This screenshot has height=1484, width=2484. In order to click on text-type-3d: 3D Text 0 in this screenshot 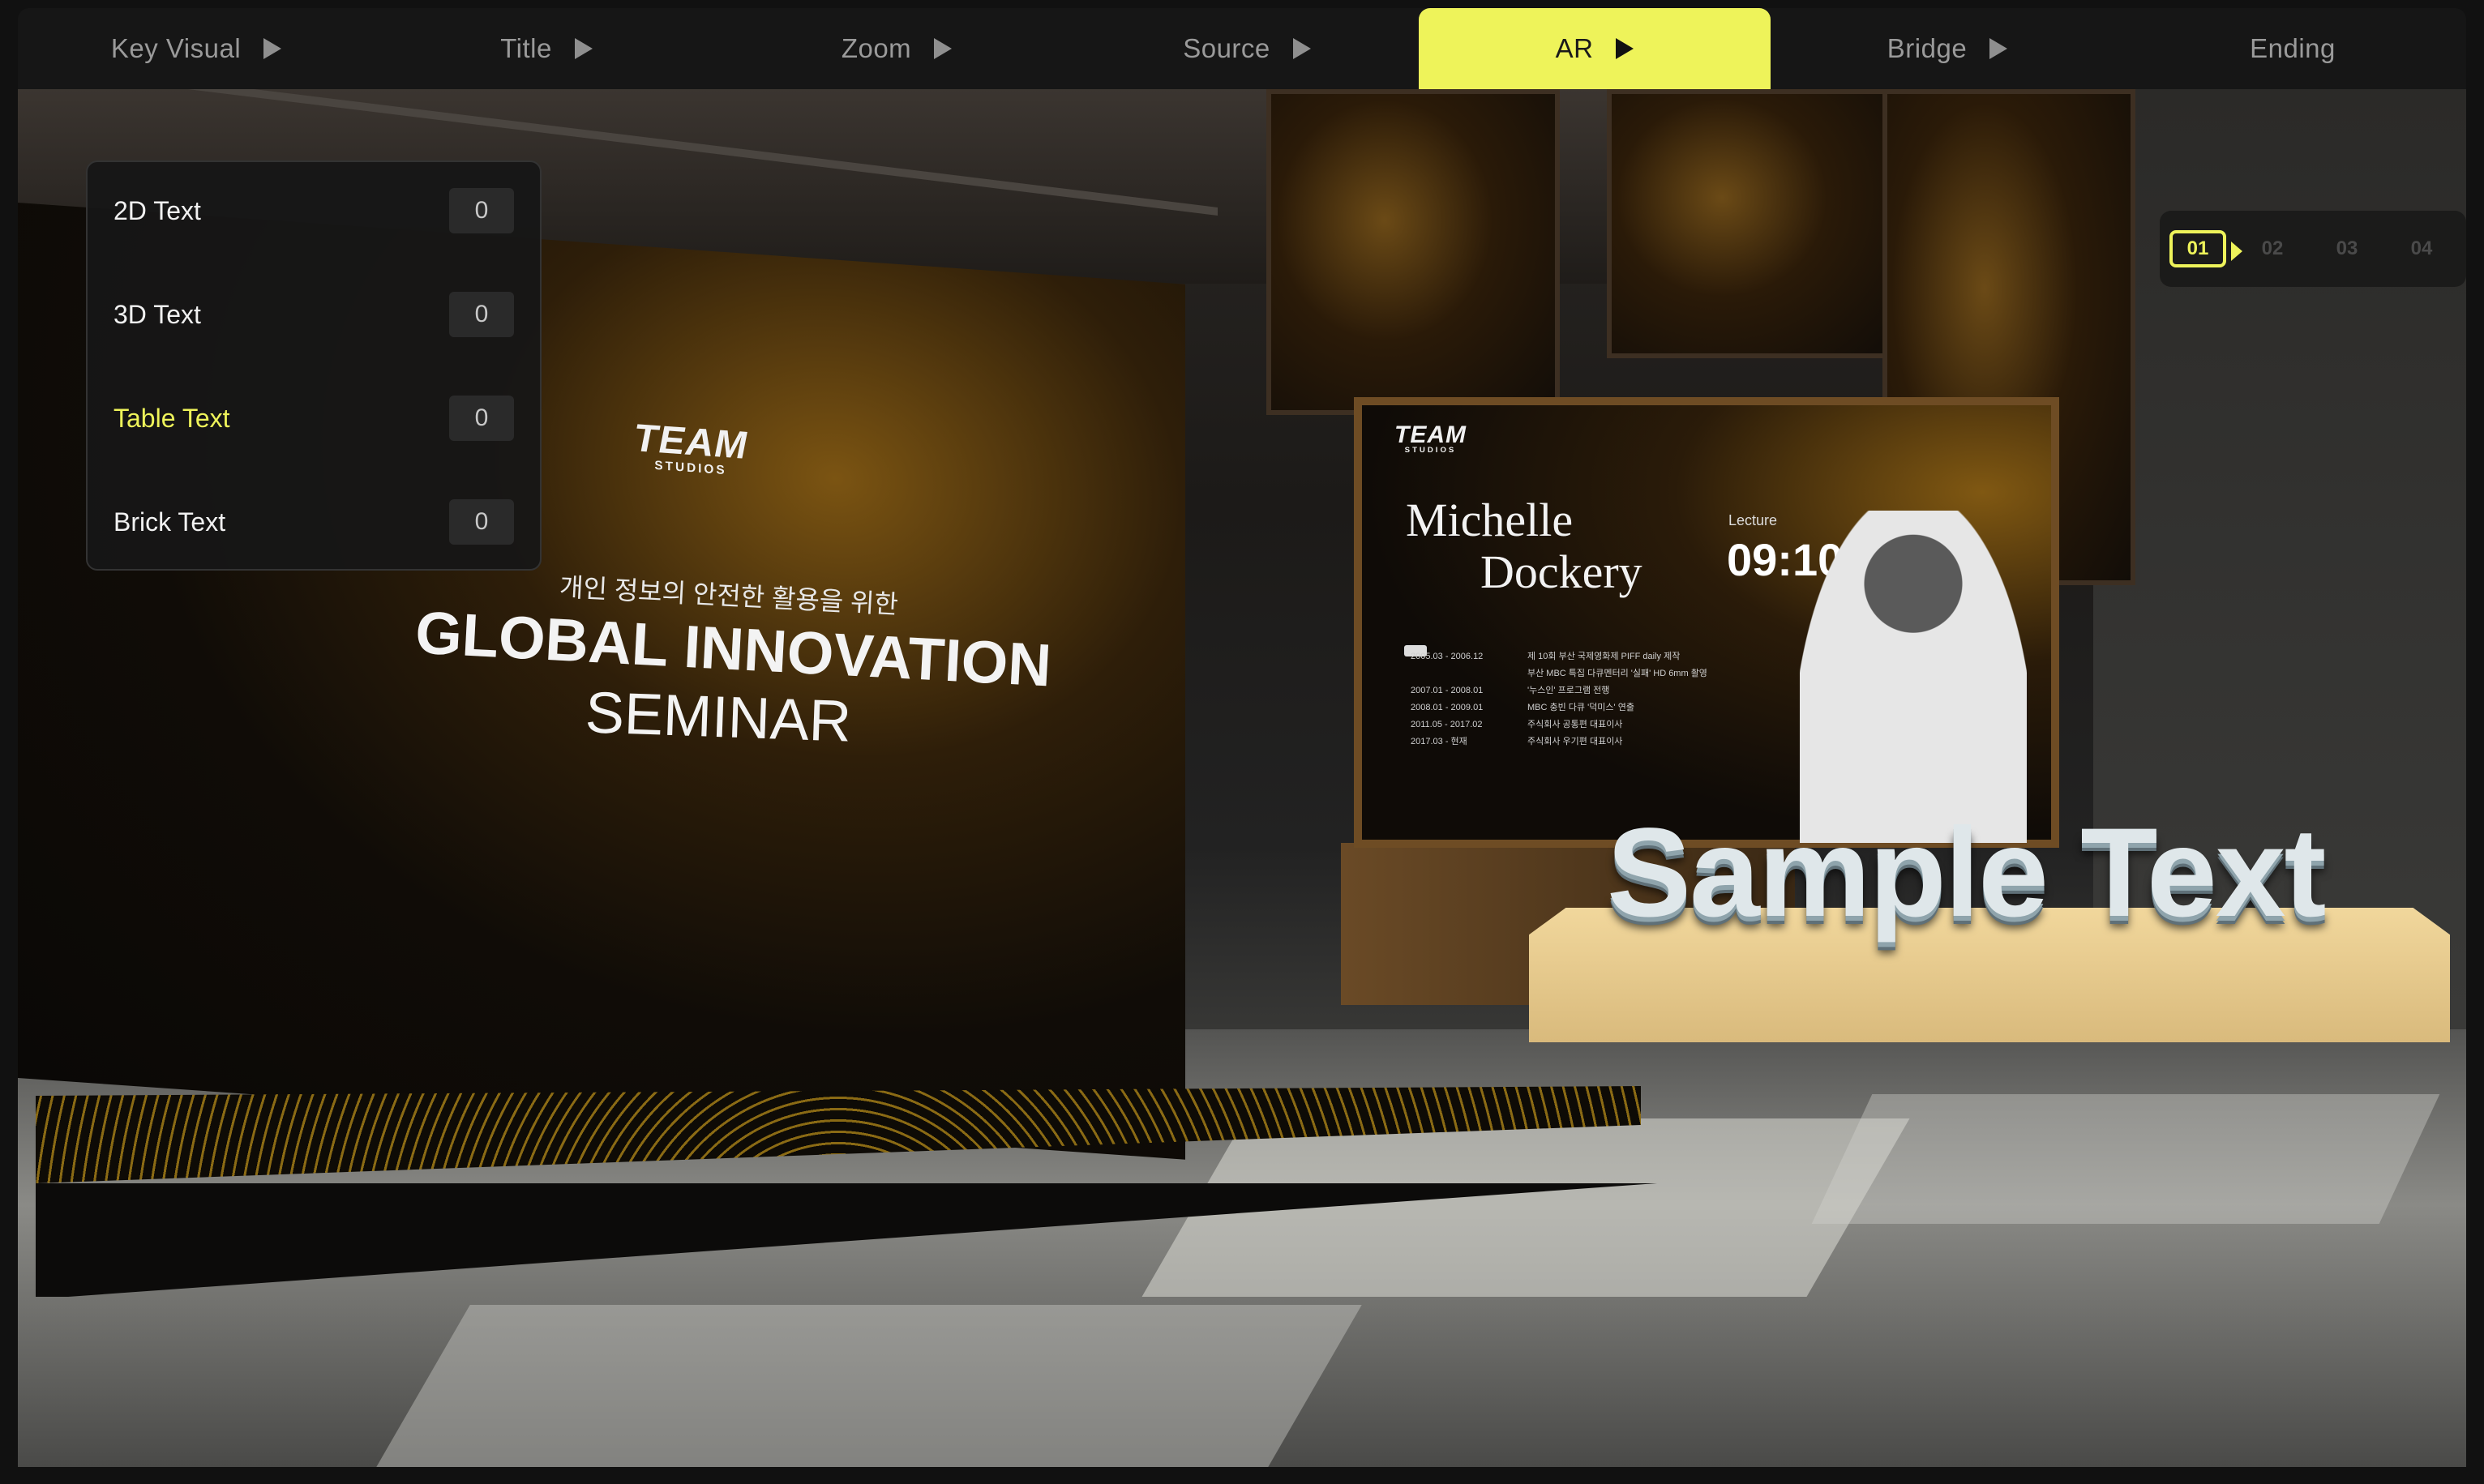, I will do `click(313, 314)`.